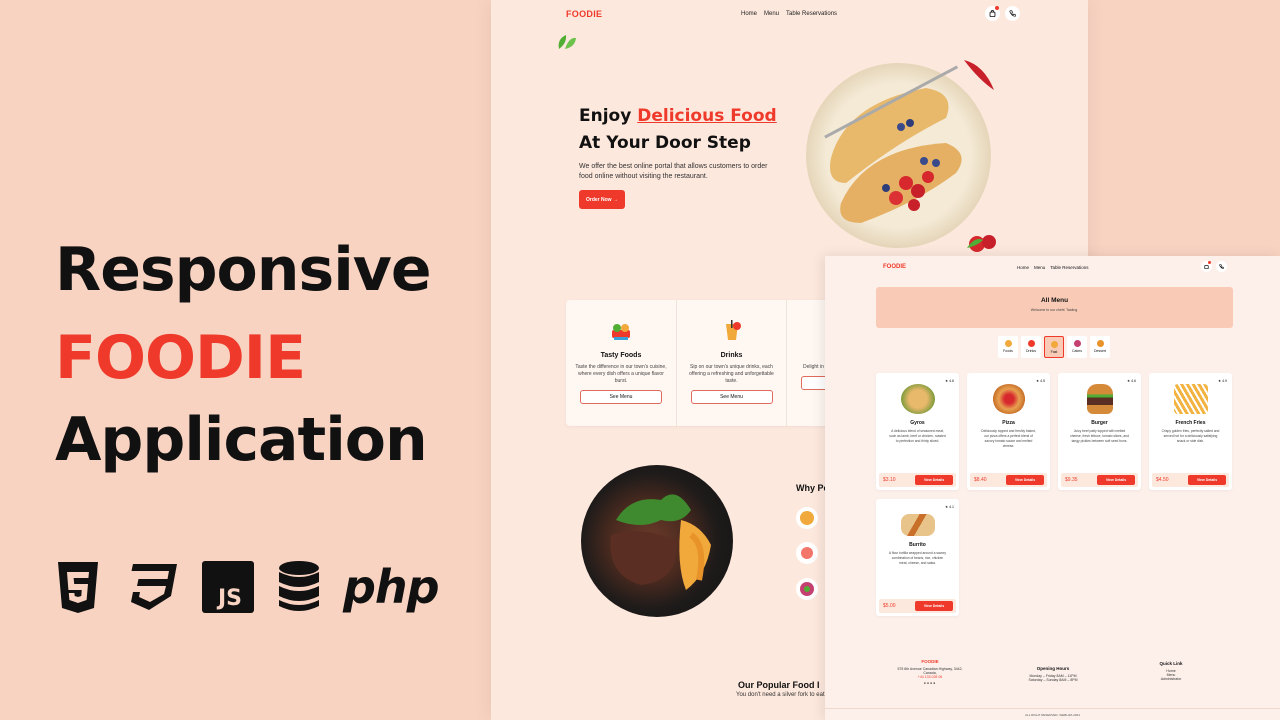  What do you see at coordinates (1214, 266) in the screenshot?
I see `menu-nav-icons` at bounding box center [1214, 266].